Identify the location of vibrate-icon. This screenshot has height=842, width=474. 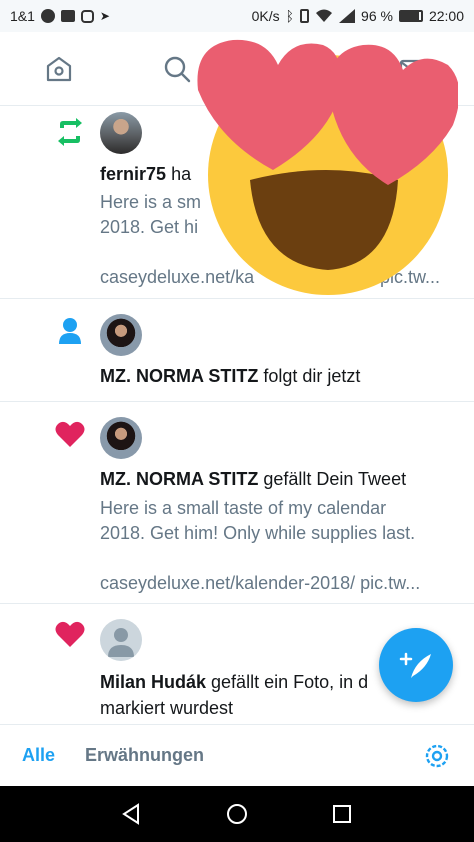
(305, 16).